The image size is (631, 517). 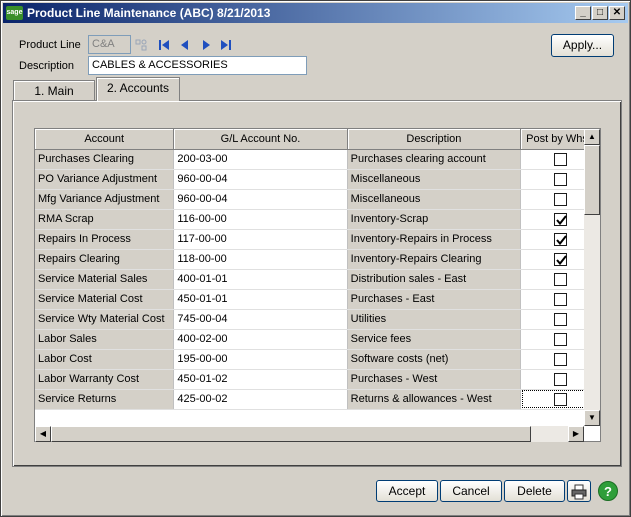 What do you see at coordinates (54, 91) in the screenshot?
I see `tab-main: 1. Main` at bounding box center [54, 91].